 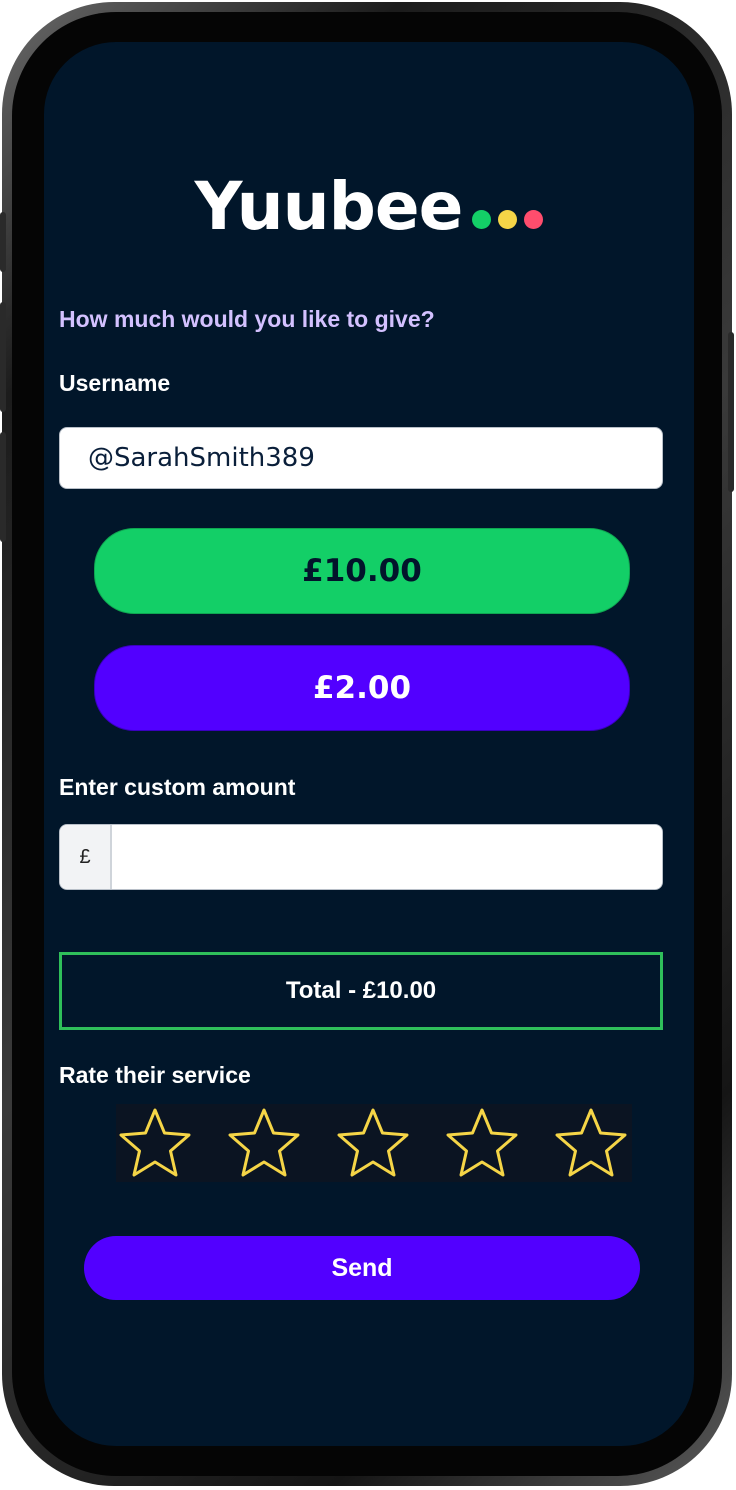 What do you see at coordinates (362, 571) in the screenshot?
I see `amount-button-10: £10.00` at bounding box center [362, 571].